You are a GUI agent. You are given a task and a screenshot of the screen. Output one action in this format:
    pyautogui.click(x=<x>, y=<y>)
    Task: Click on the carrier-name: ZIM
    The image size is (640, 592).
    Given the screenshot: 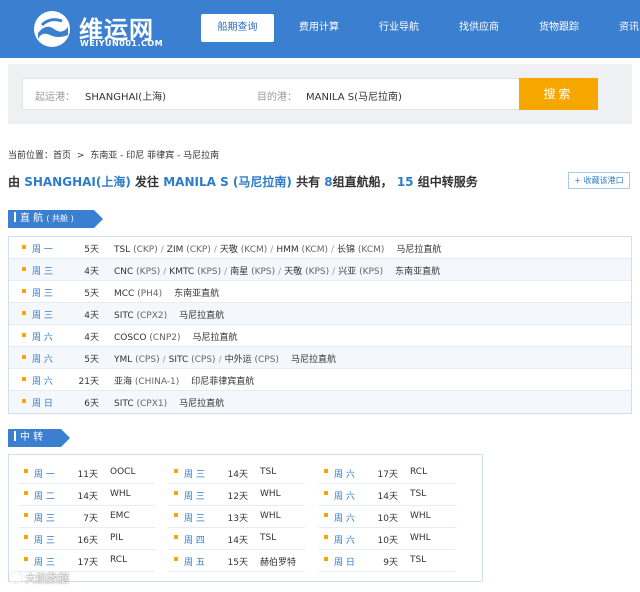 What is the action you would take?
    pyautogui.click(x=176, y=250)
    